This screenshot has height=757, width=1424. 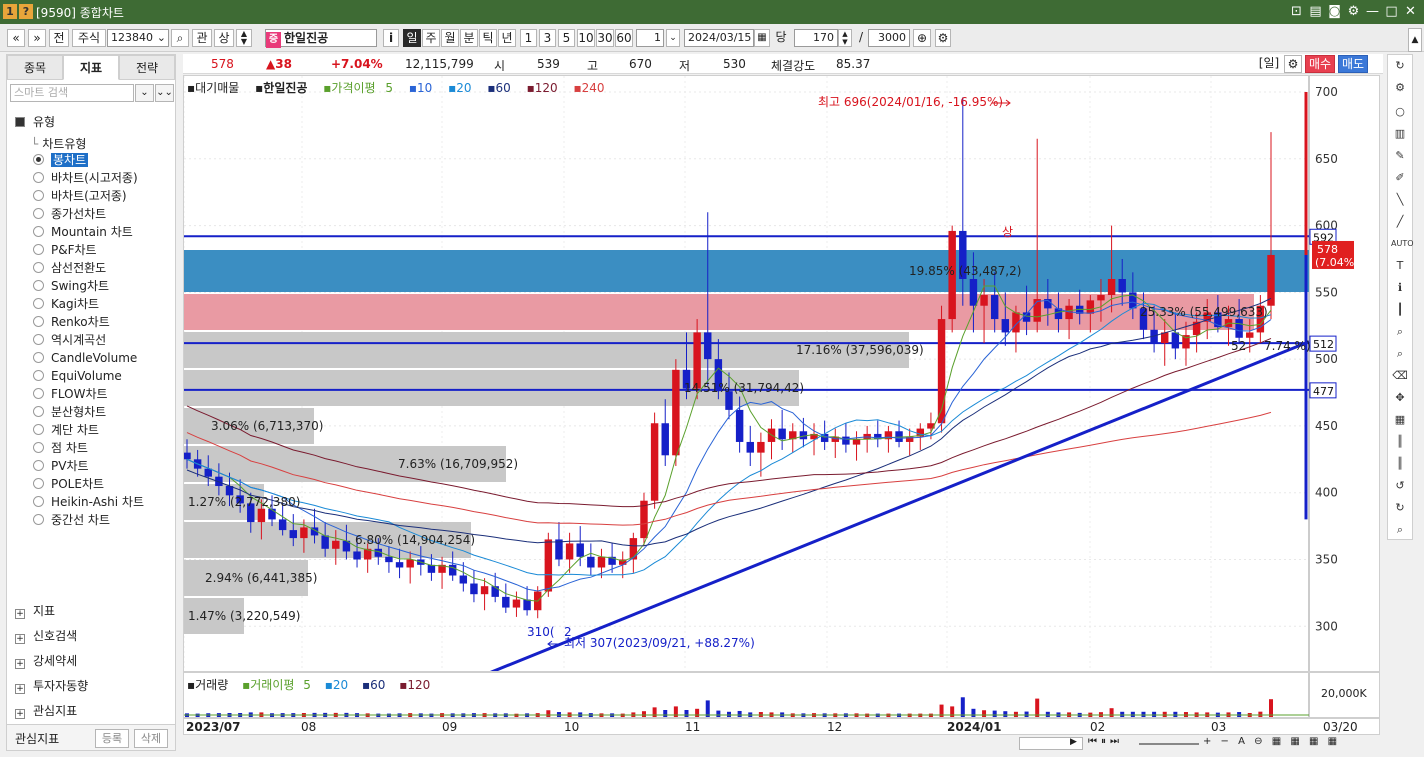 What do you see at coordinates (71, 286) in the screenshot?
I see `chart-type-option: Swing차트` at bounding box center [71, 286].